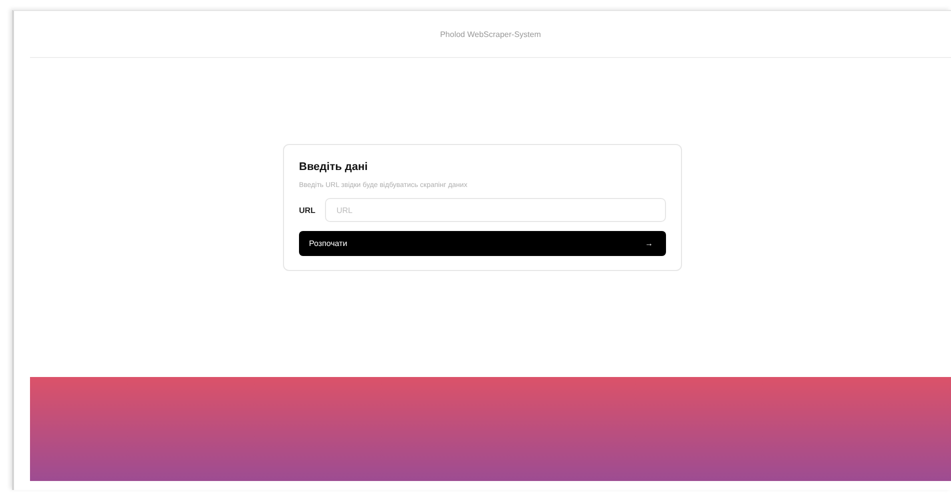 This screenshot has height=495, width=951. Describe the element at coordinates (482, 243) in the screenshot. I see `start-button: Розпочати →` at that location.